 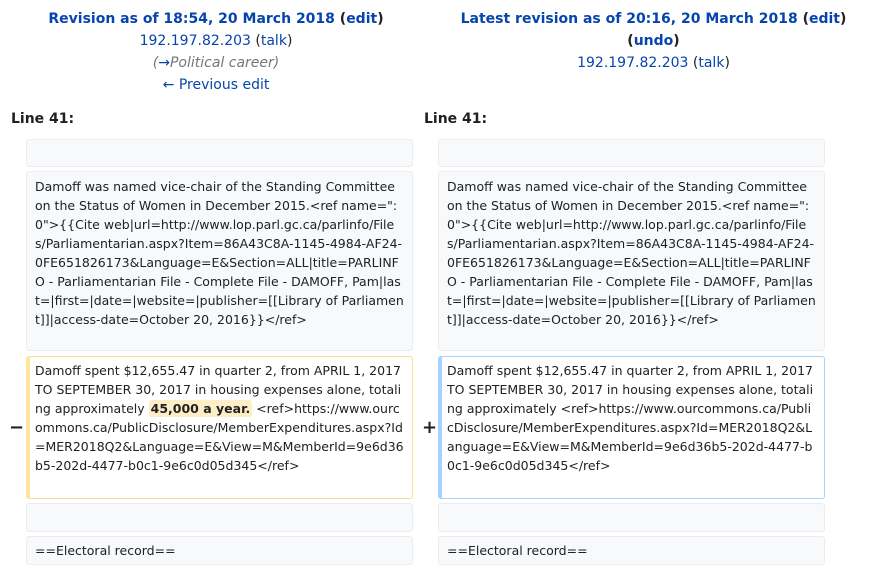 I want to click on latest-revision-user-link: 192.197.82.203, so click(x=632, y=63).